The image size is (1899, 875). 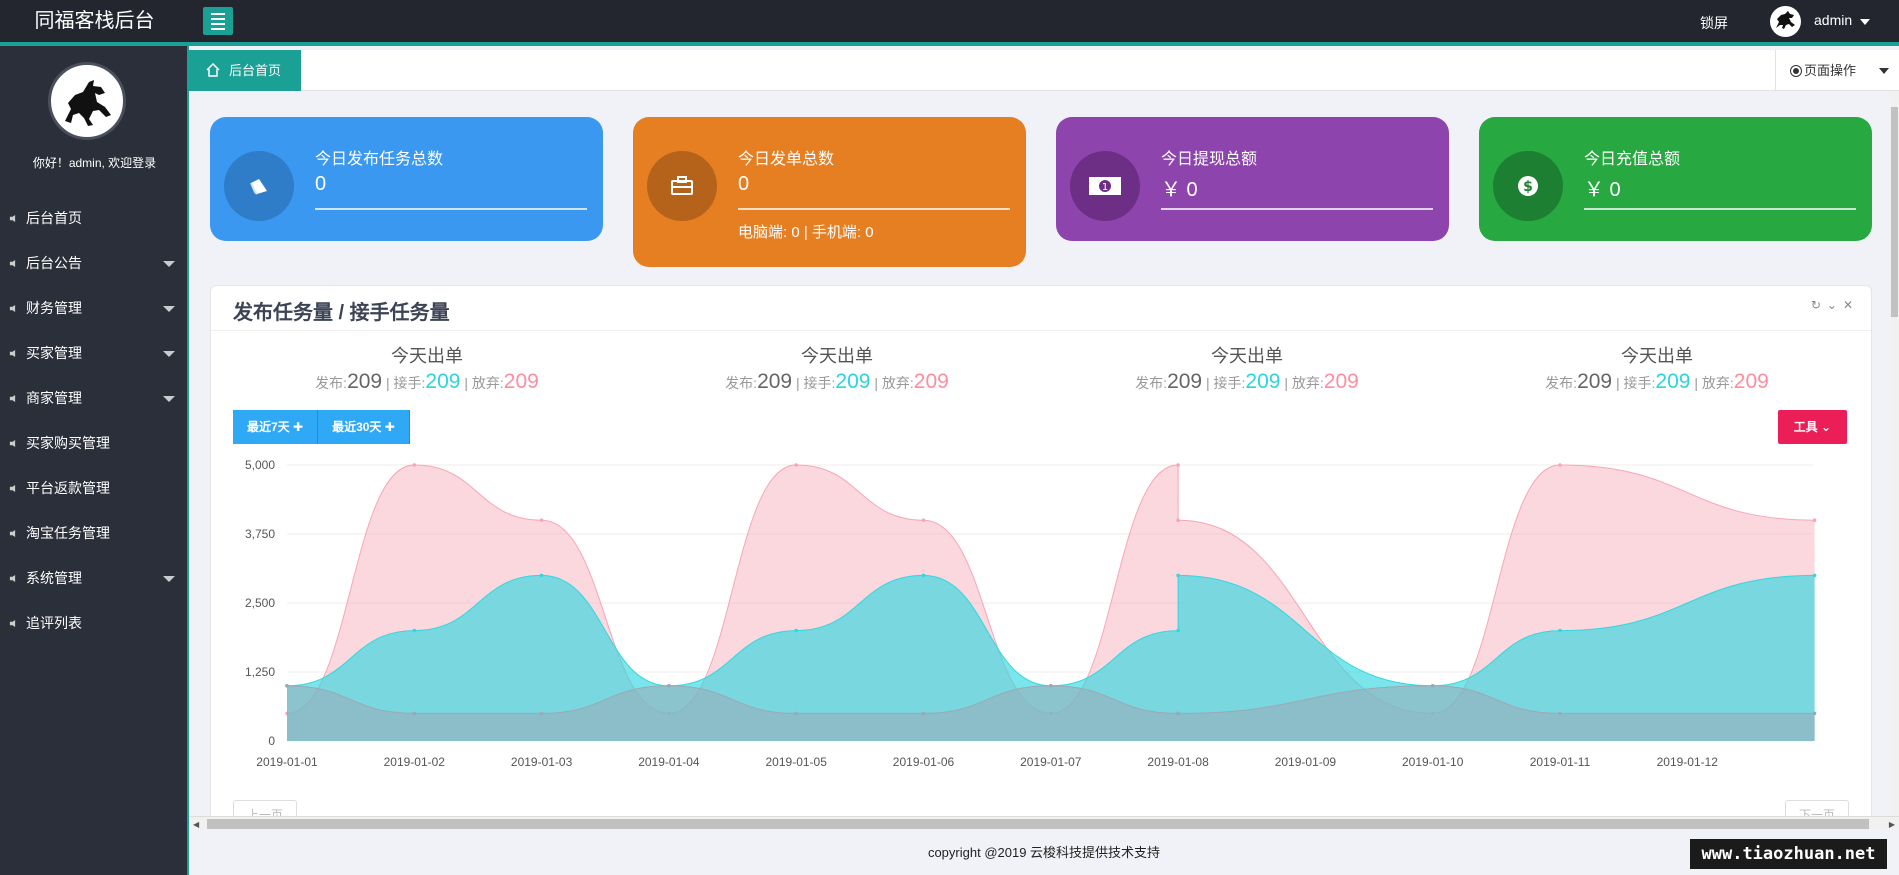 I want to click on stat-label: 今日充值总额, so click(x=1632, y=159).